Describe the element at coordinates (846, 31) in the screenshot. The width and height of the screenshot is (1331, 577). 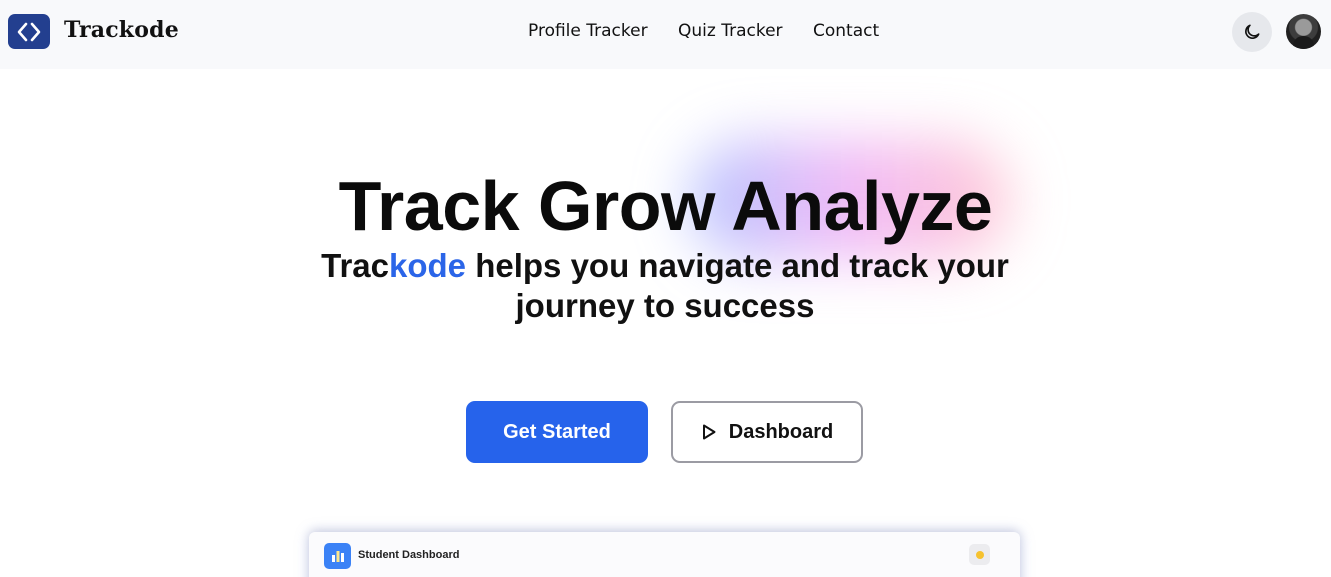
I see `nav-link-contact: Contact` at that location.